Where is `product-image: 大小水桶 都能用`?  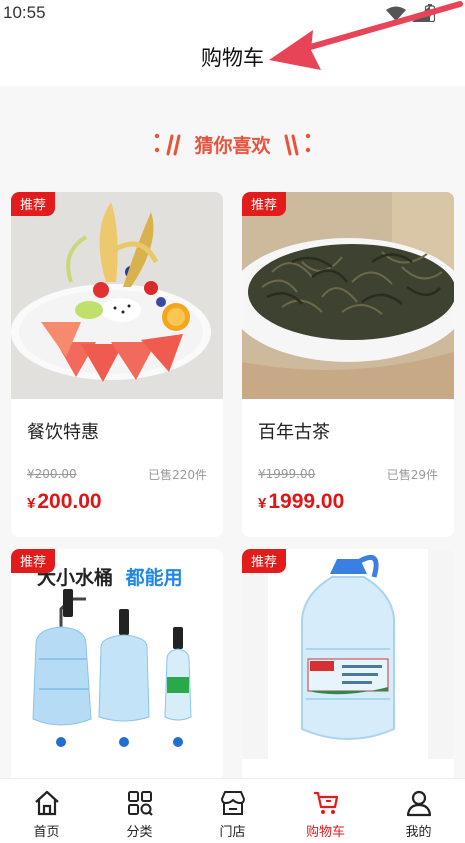
product-image: 大小水桶 都能用 is located at coordinates (117, 654).